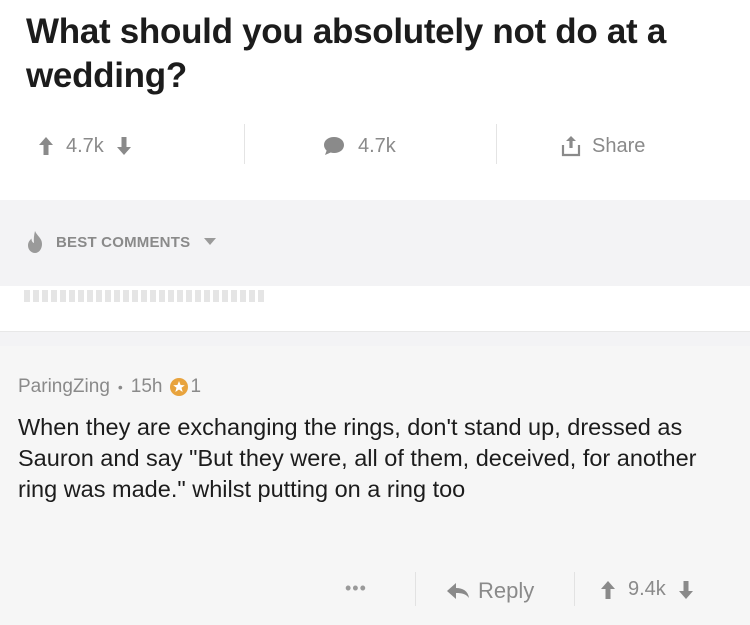 Image resolution: width=750 pixels, height=625 pixels. I want to click on sort-dropdown: BEST COMMENTS, so click(120, 242).